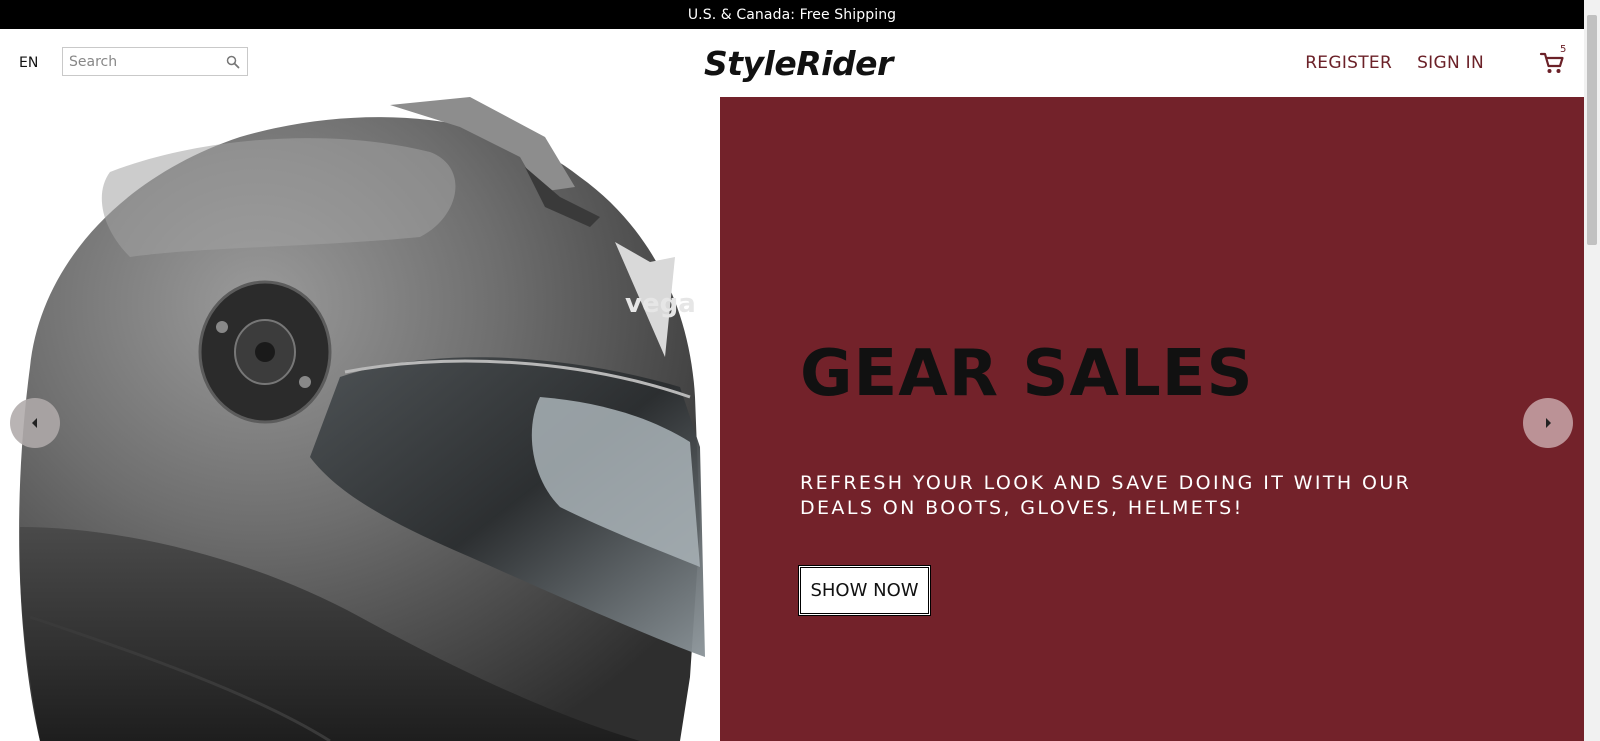 The width and height of the screenshot is (1600, 741). What do you see at coordinates (1027, 374) in the screenshot?
I see `hero-title: GEAR SALES` at bounding box center [1027, 374].